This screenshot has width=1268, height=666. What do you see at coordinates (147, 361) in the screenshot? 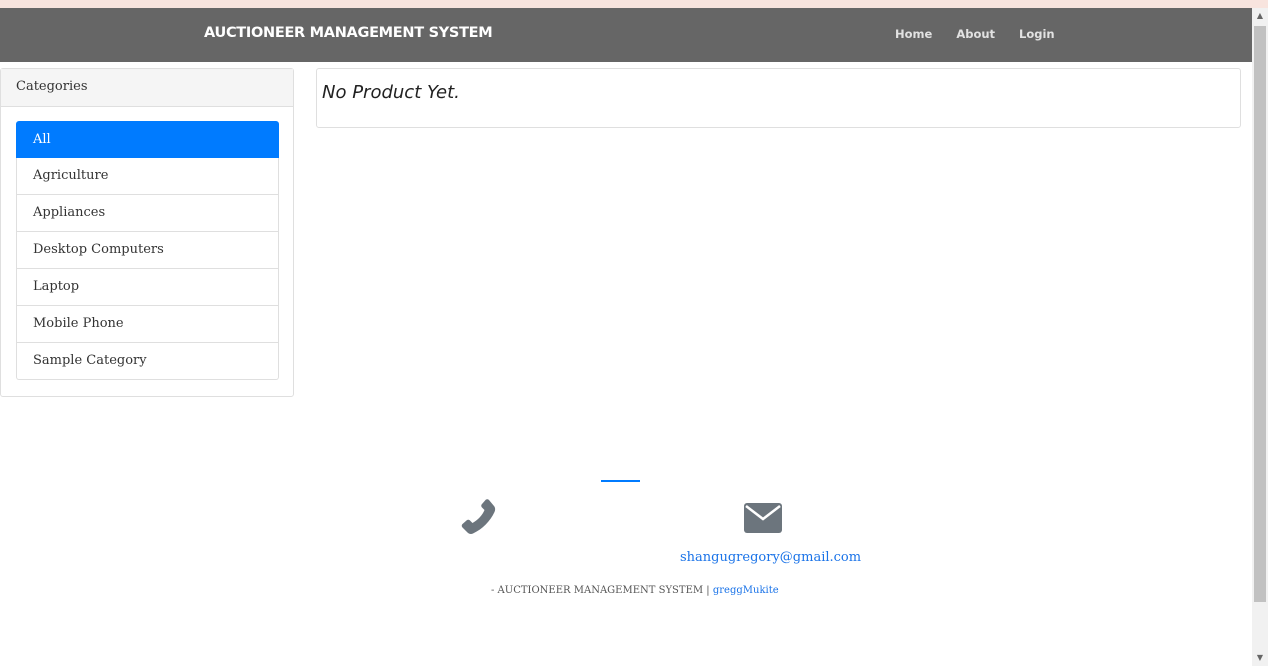
I see `category-item-sample-category: Sample Category` at bounding box center [147, 361].